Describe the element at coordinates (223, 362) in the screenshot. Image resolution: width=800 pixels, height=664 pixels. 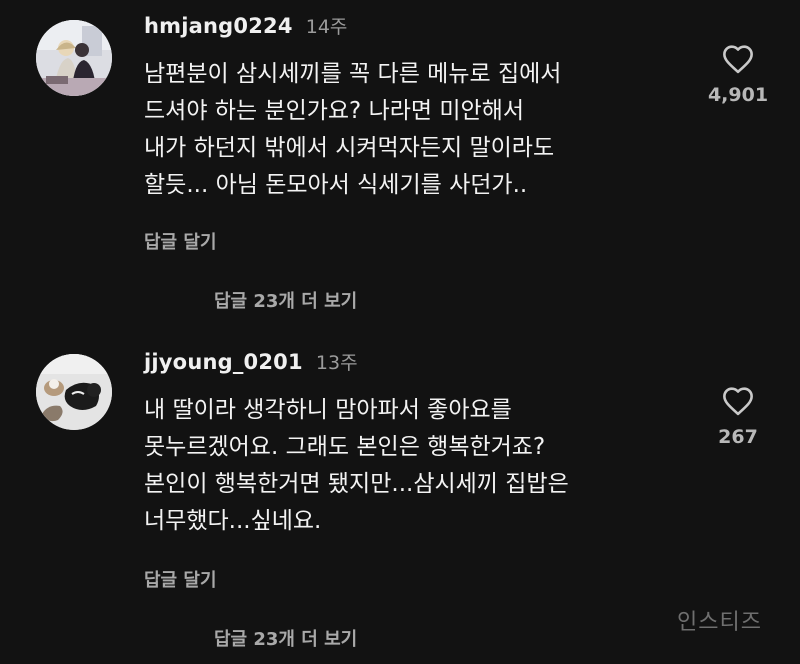
I see `username: jjyoung_0201` at that location.